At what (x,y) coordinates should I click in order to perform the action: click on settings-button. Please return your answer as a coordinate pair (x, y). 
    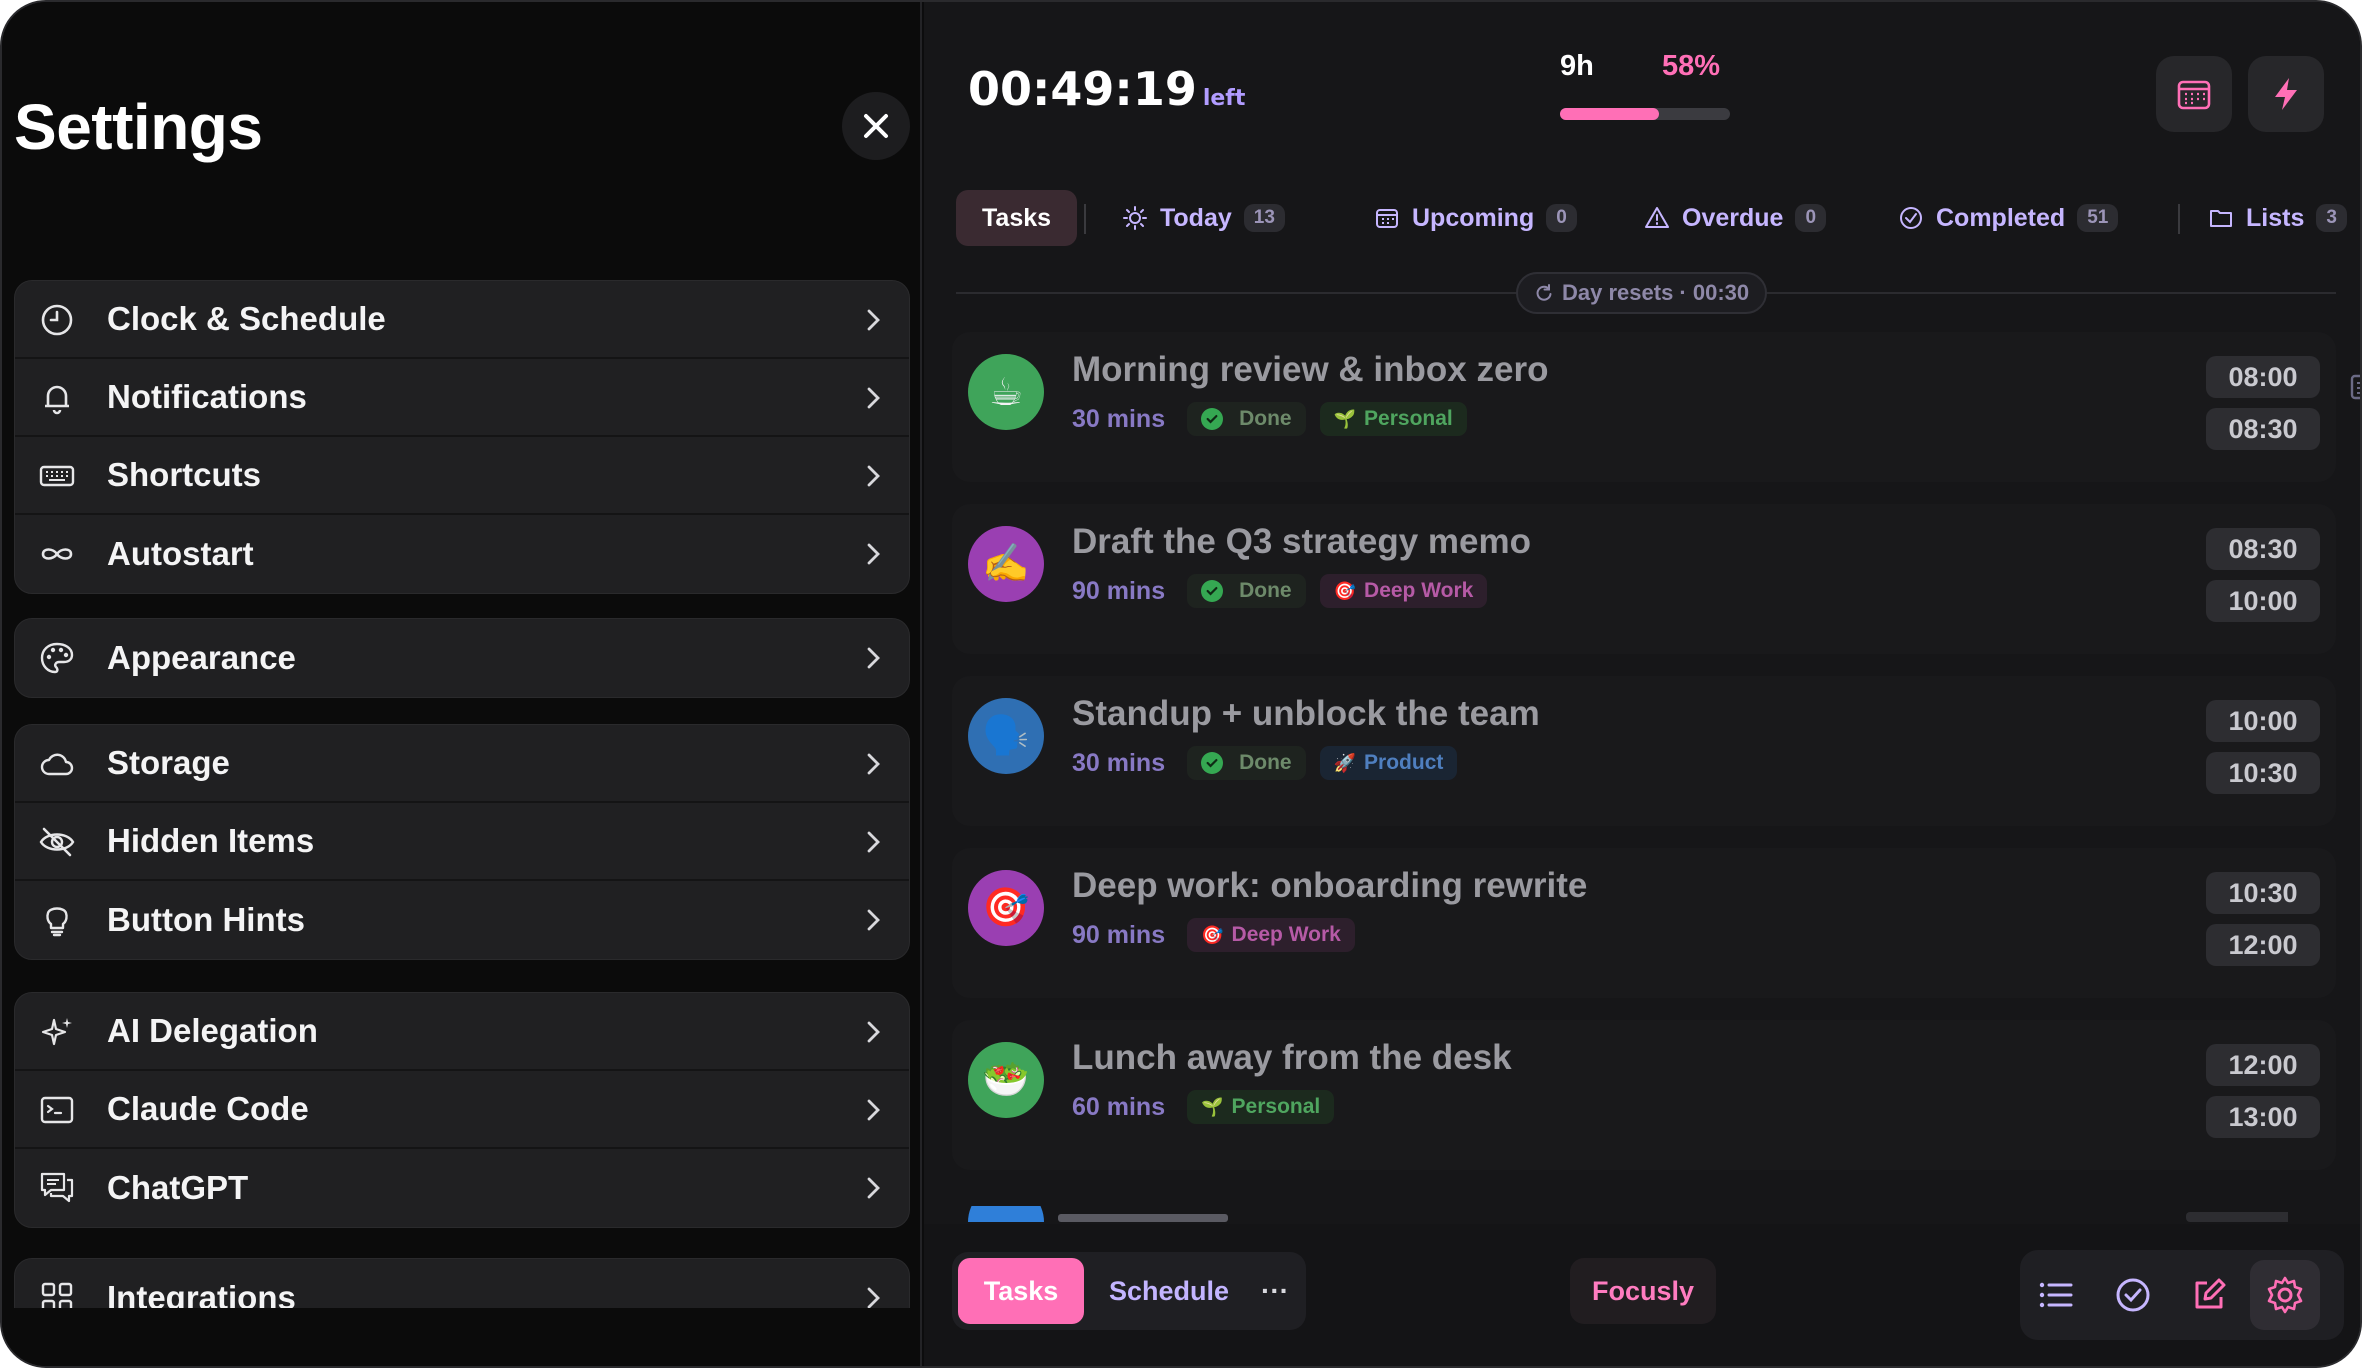
    Looking at the image, I should click on (2285, 1295).